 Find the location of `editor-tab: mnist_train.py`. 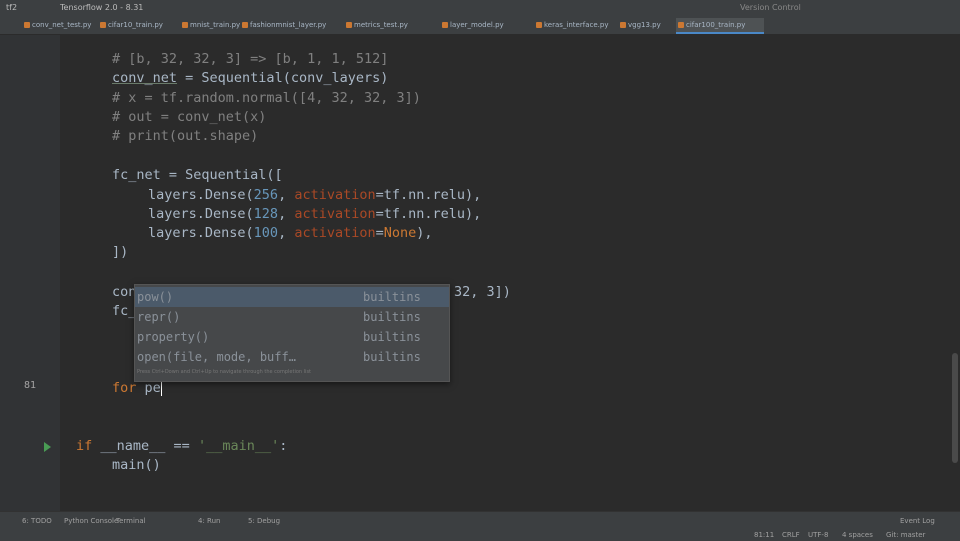

editor-tab: mnist_train.py is located at coordinates (210, 25).